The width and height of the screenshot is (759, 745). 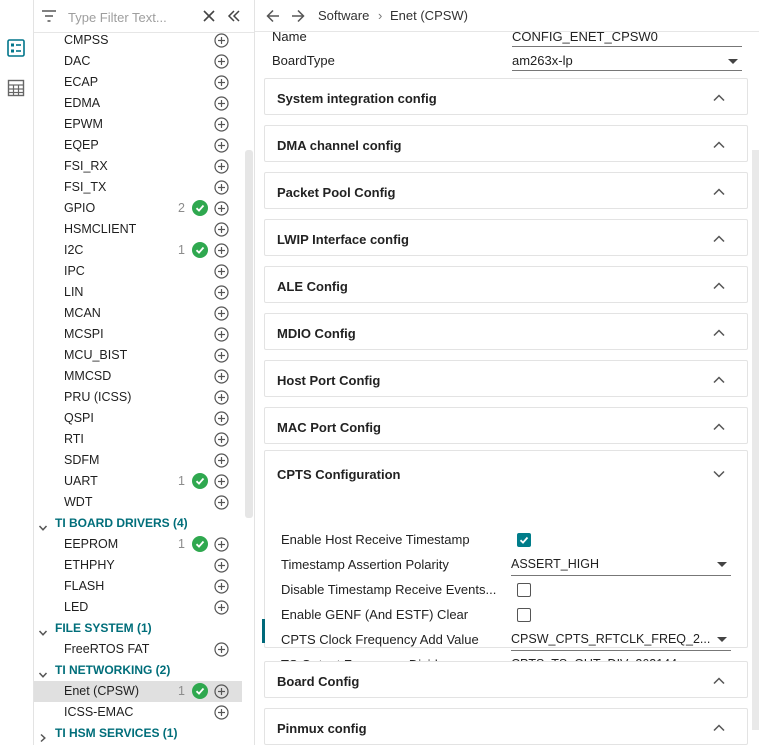 What do you see at coordinates (524, 540) in the screenshot?
I see `checkbox-checked` at bounding box center [524, 540].